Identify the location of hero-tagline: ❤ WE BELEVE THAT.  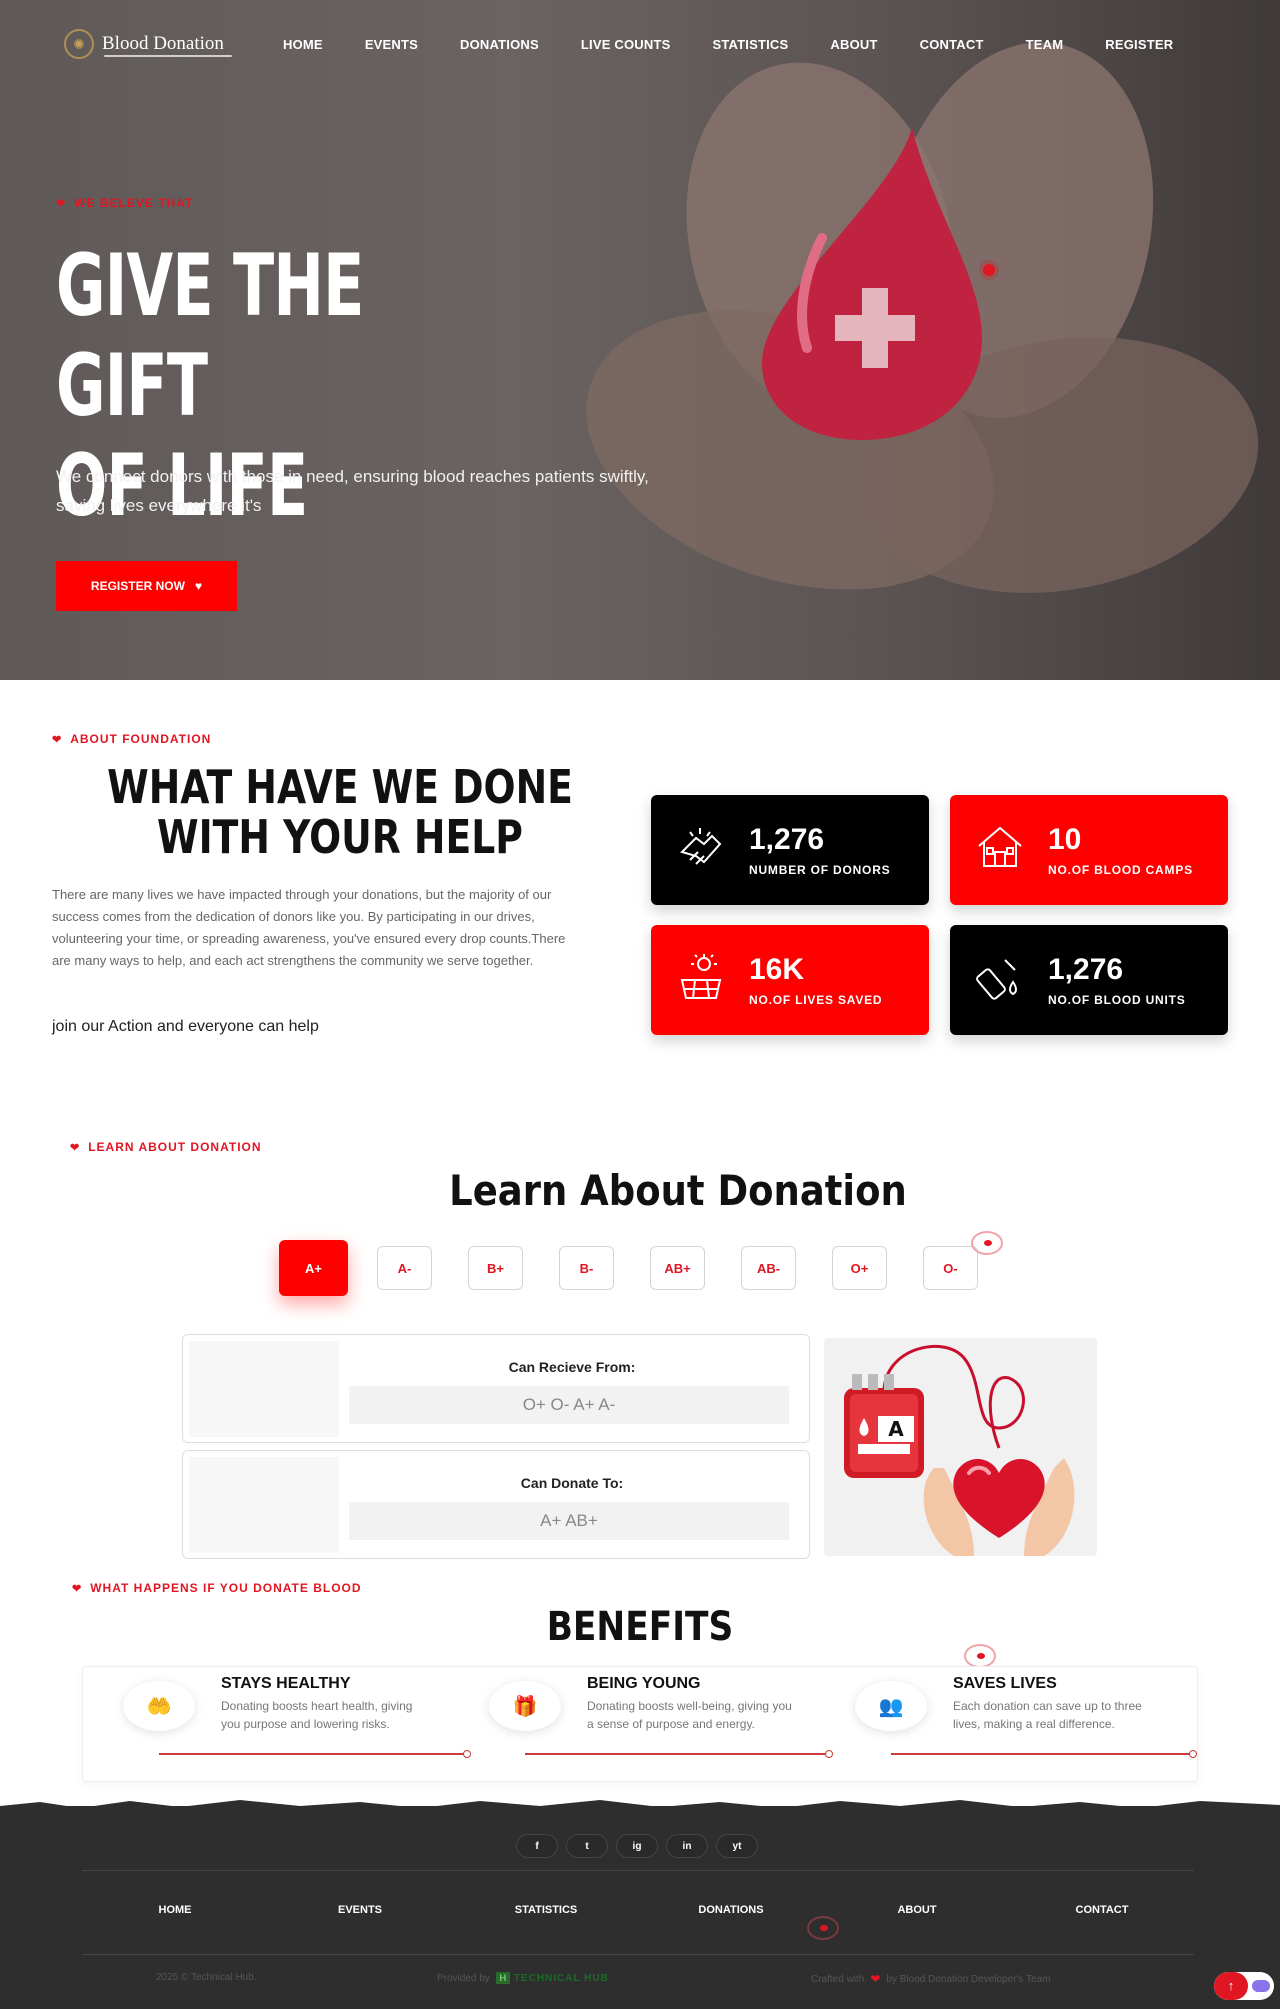
(124, 203).